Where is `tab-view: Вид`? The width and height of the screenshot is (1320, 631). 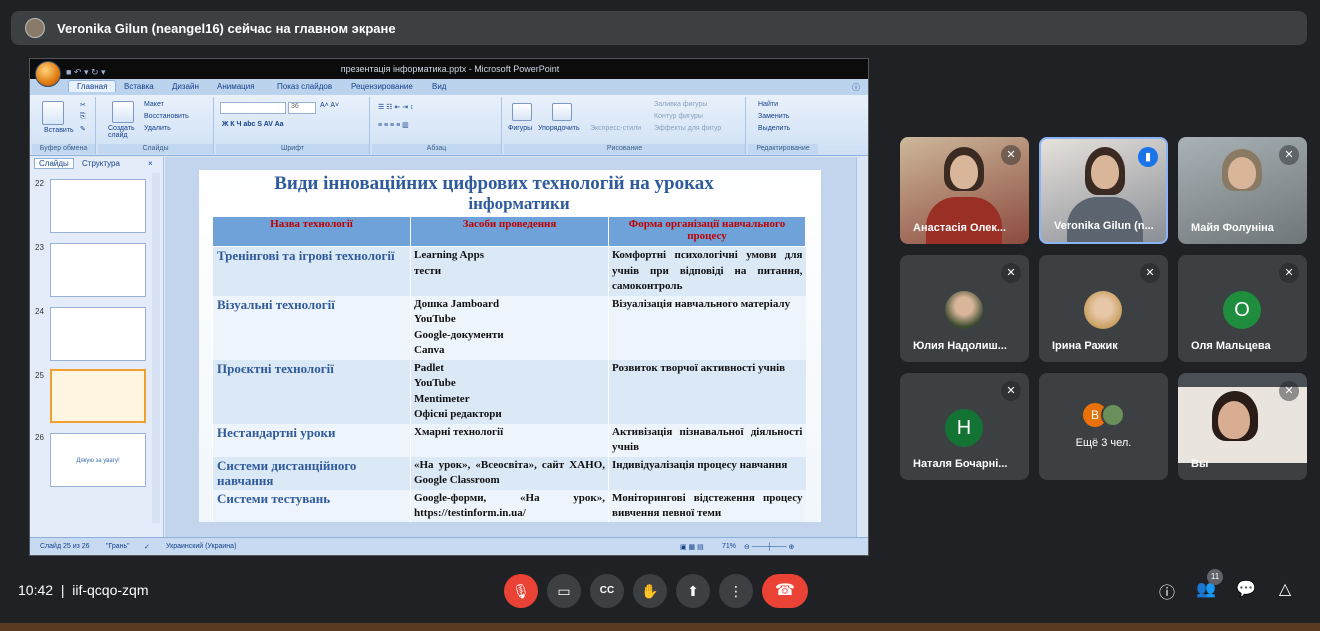
tab-view: Вид is located at coordinates (439, 86).